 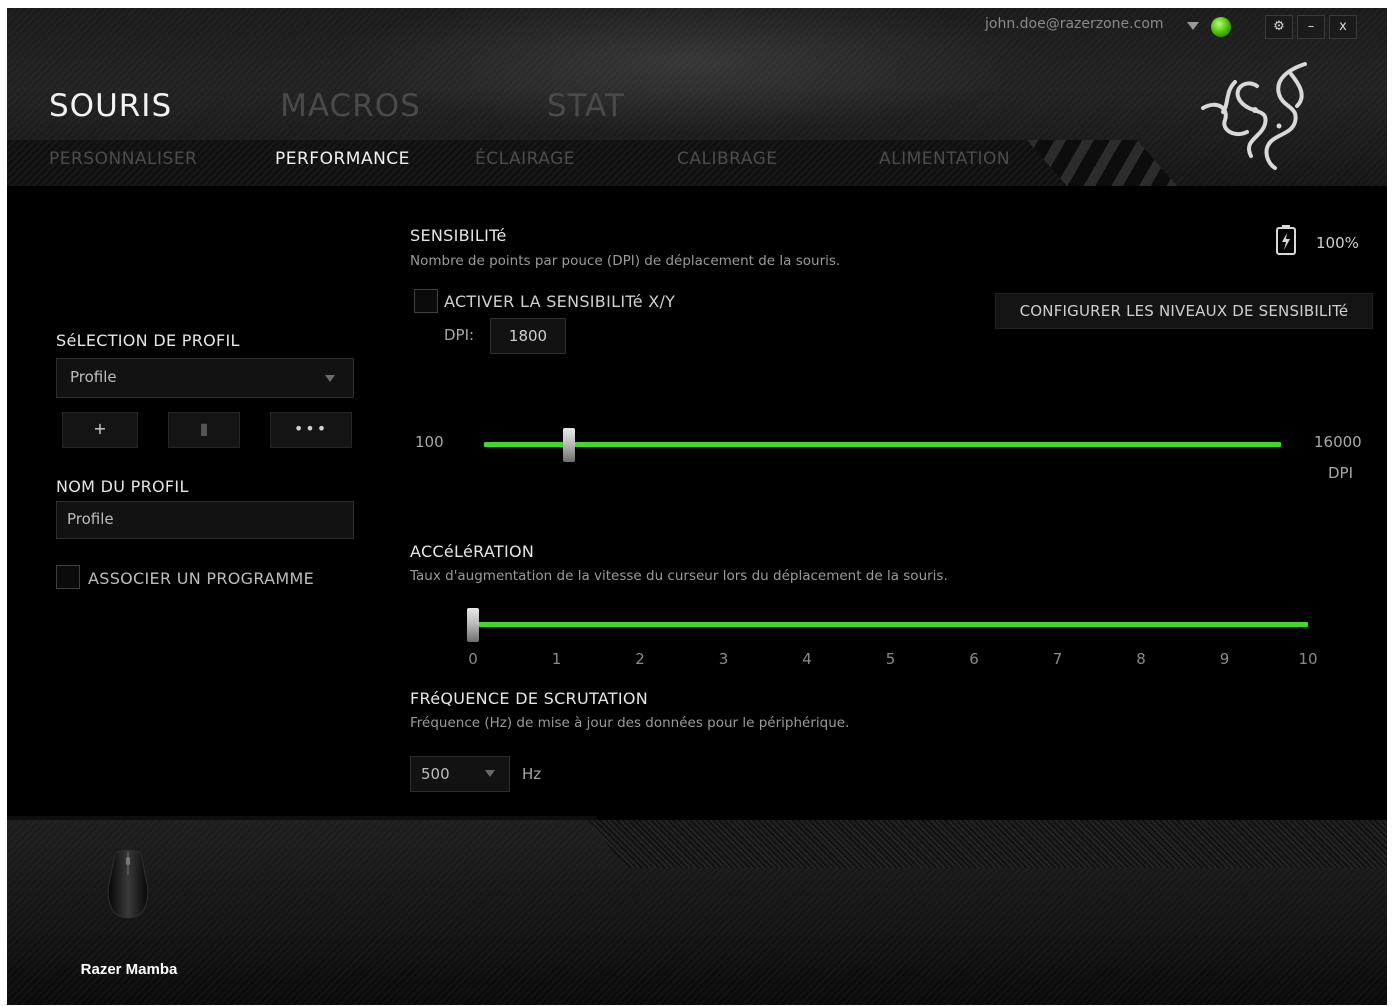 I want to click on acceleration-tick-label: 6, so click(x=974, y=659).